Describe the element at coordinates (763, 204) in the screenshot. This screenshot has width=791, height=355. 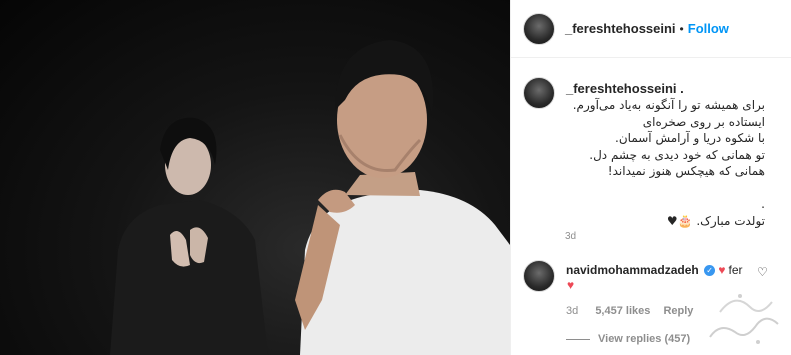
I see `caption-line: .` at that location.